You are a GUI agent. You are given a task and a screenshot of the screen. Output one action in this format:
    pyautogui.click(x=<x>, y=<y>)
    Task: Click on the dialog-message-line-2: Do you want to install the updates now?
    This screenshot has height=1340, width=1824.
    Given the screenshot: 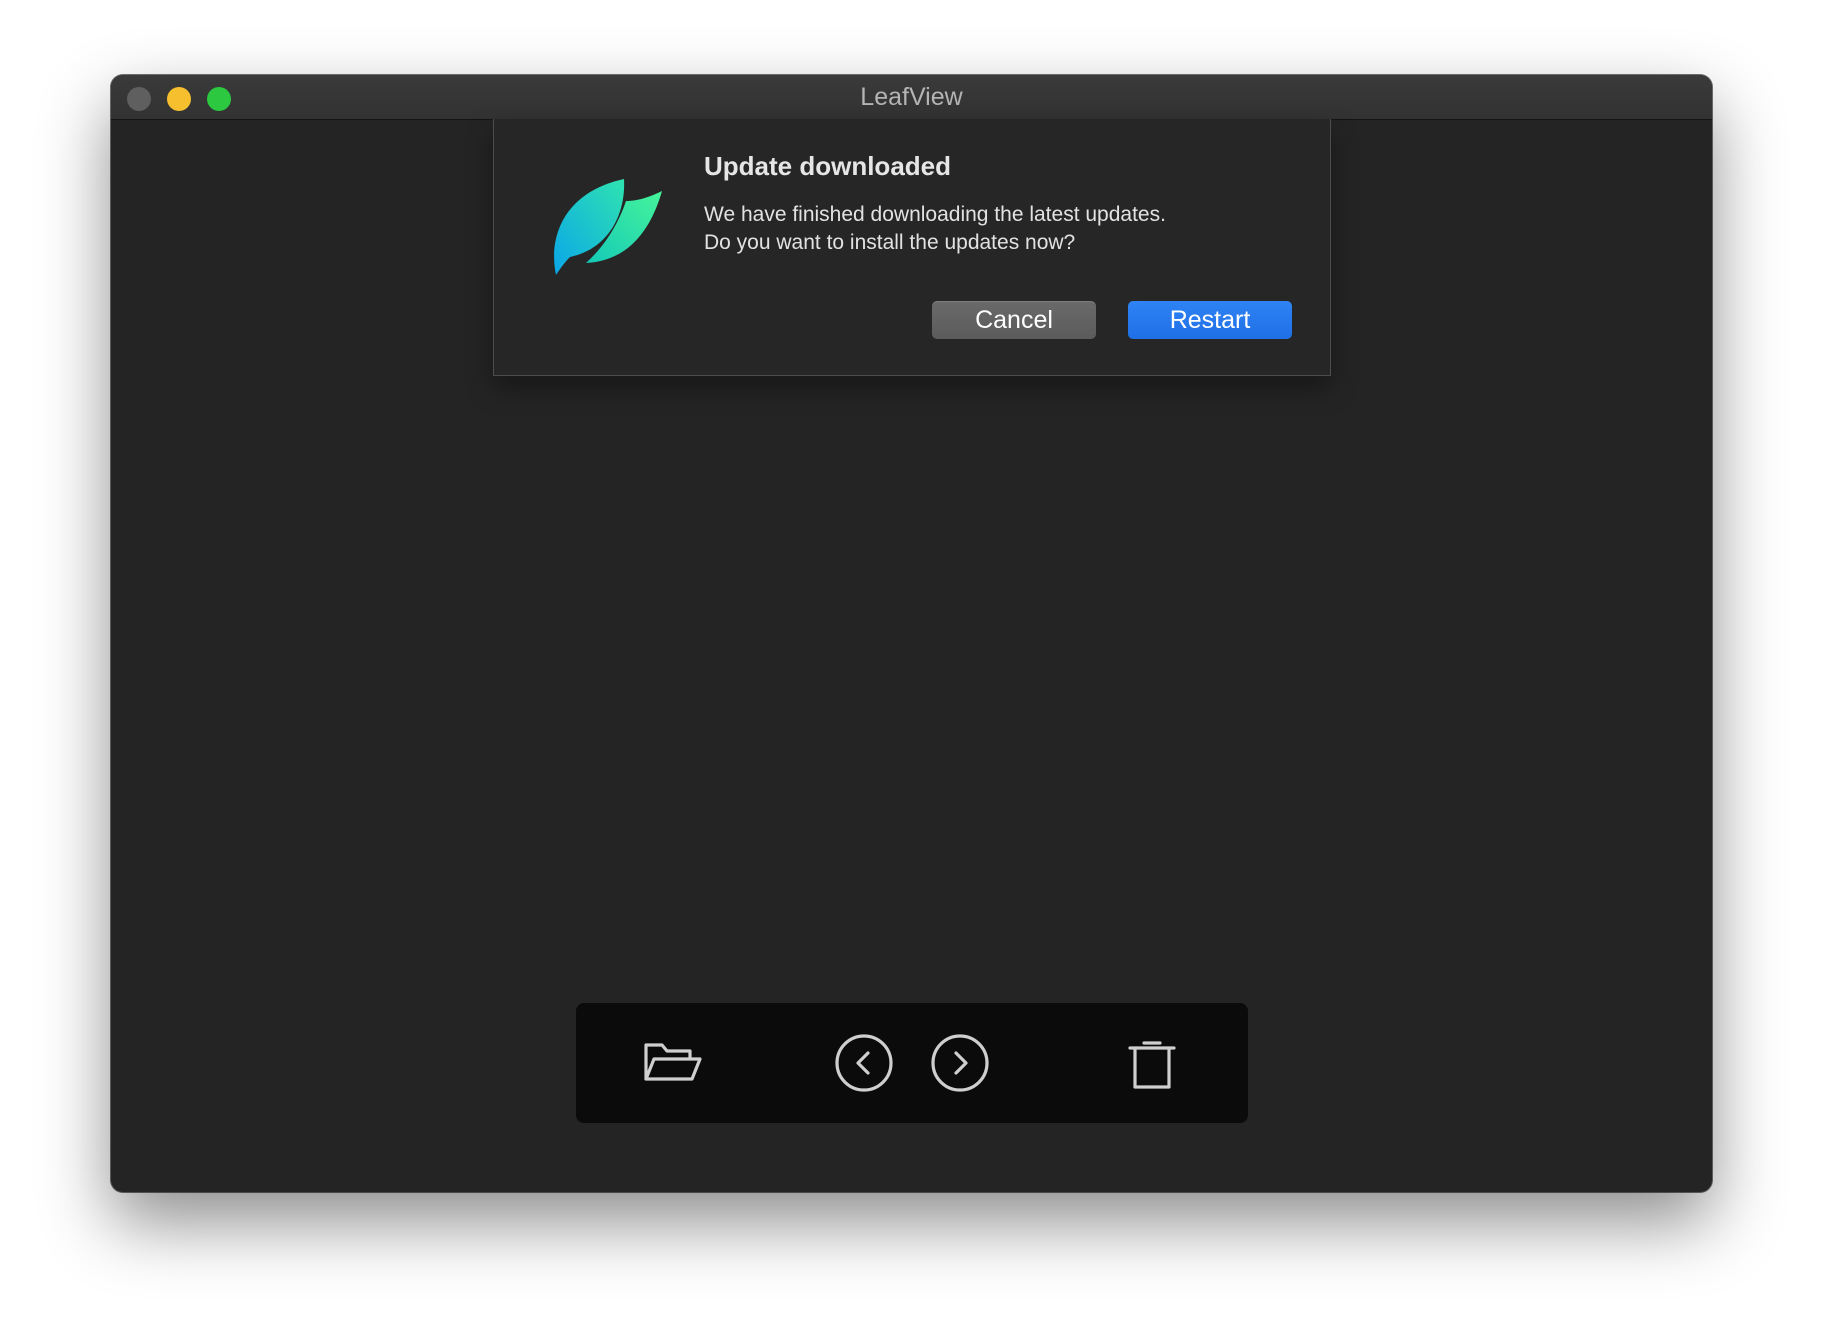 What is the action you would take?
    pyautogui.click(x=890, y=242)
    